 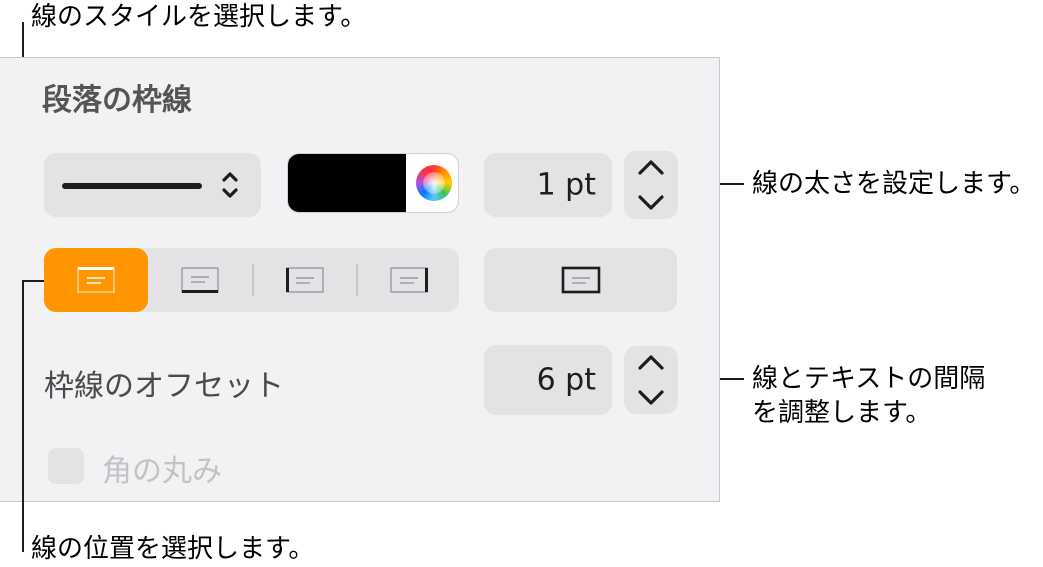 I want to click on section-title: 段落の枠線, so click(x=117, y=100).